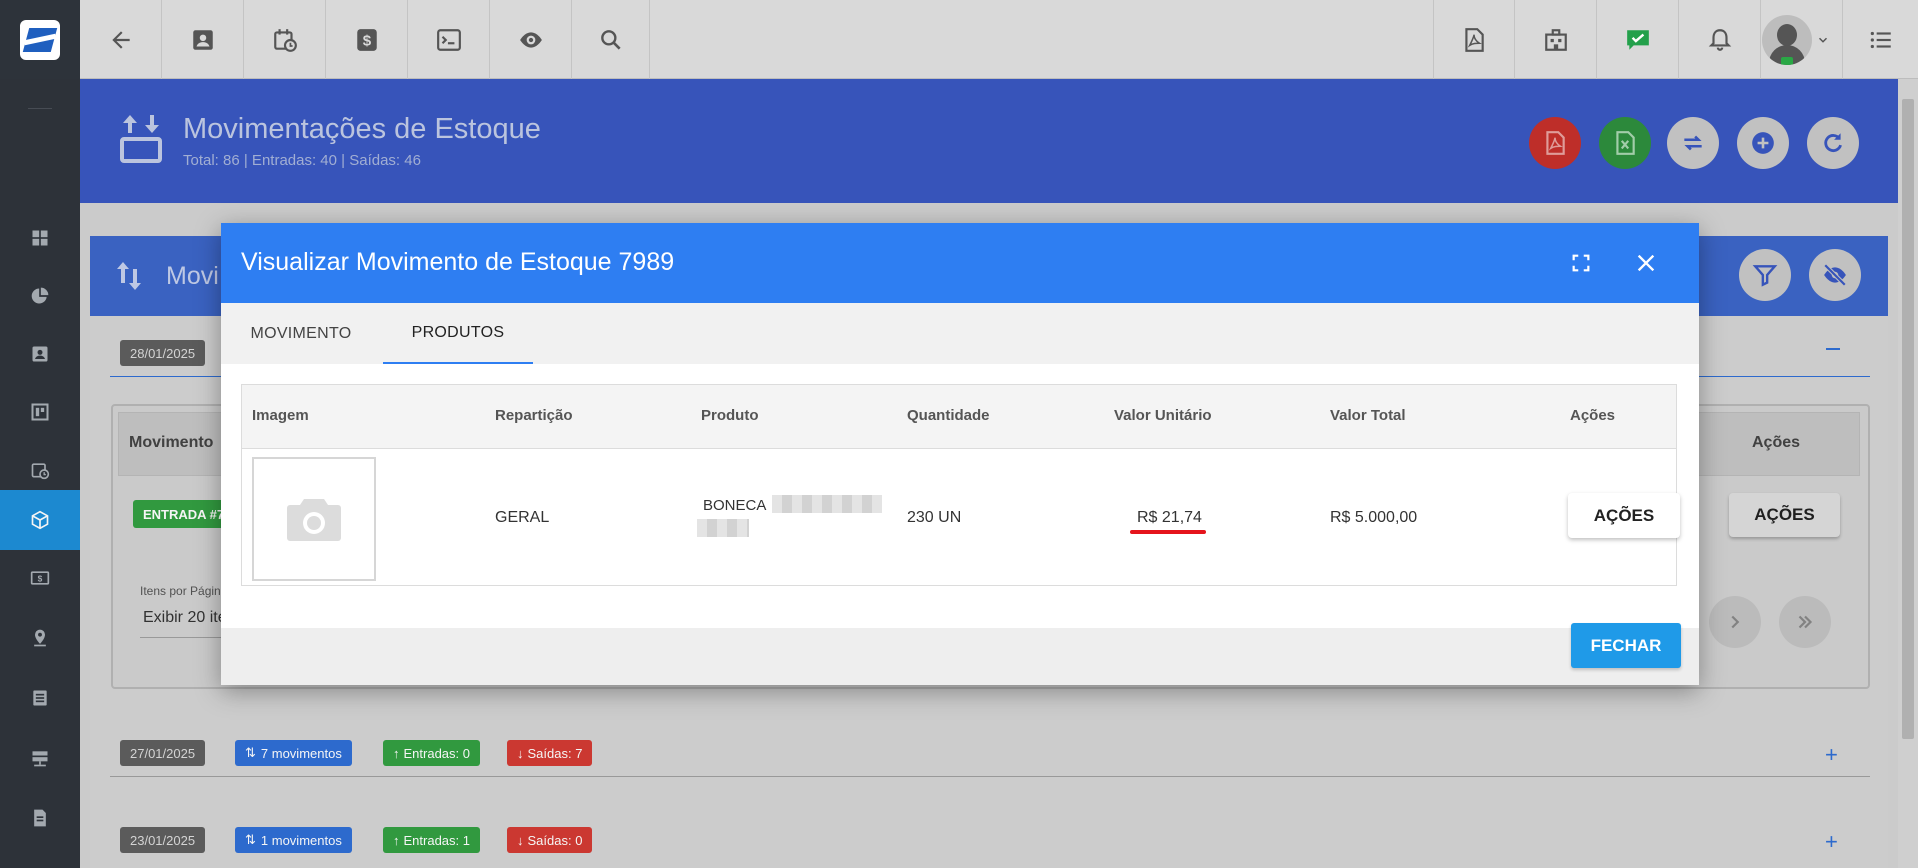  I want to click on calendar-clock-icon, so click(285, 40).